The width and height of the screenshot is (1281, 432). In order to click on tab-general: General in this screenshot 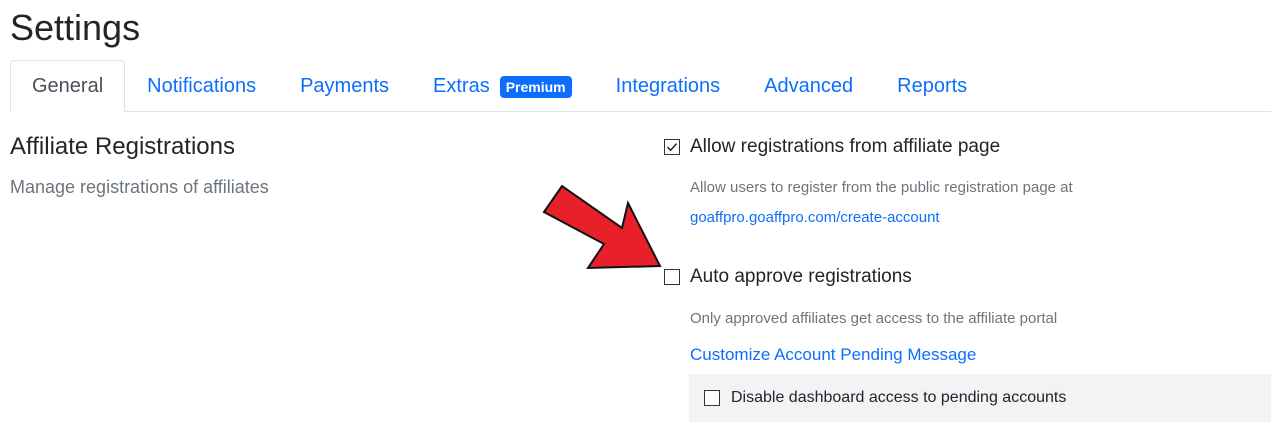, I will do `click(68, 86)`.